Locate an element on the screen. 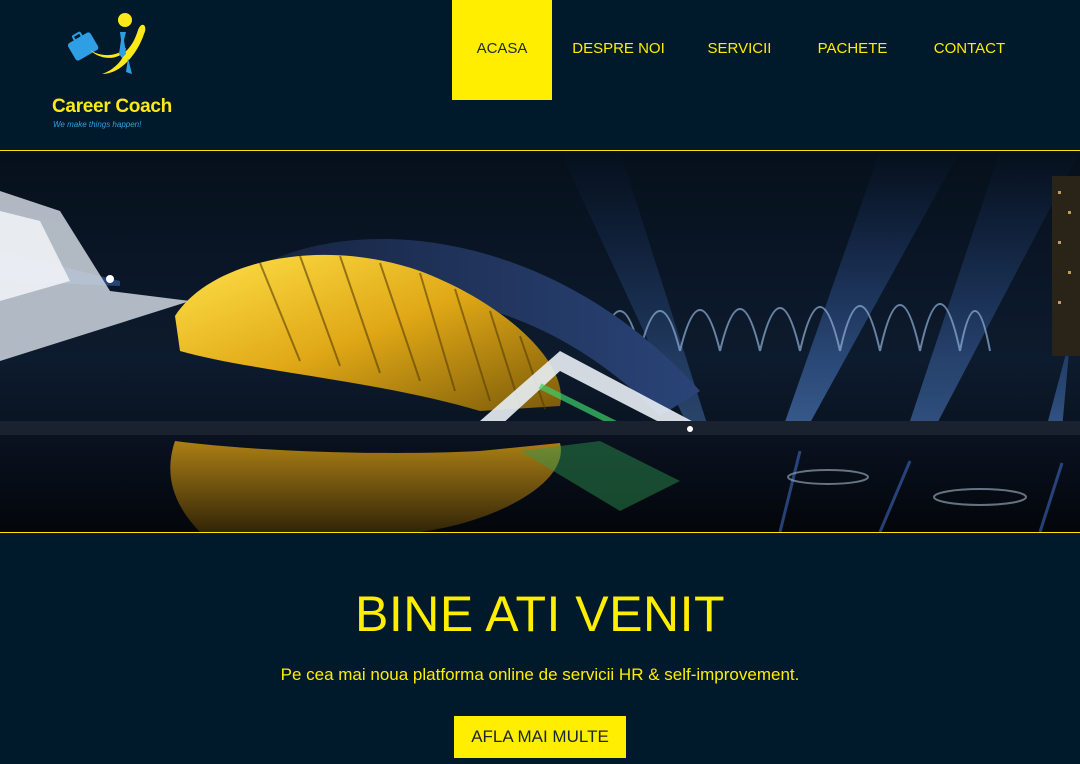 The height and width of the screenshot is (764, 1080). nav-item-contact: CONTACT is located at coordinates (969, 50).